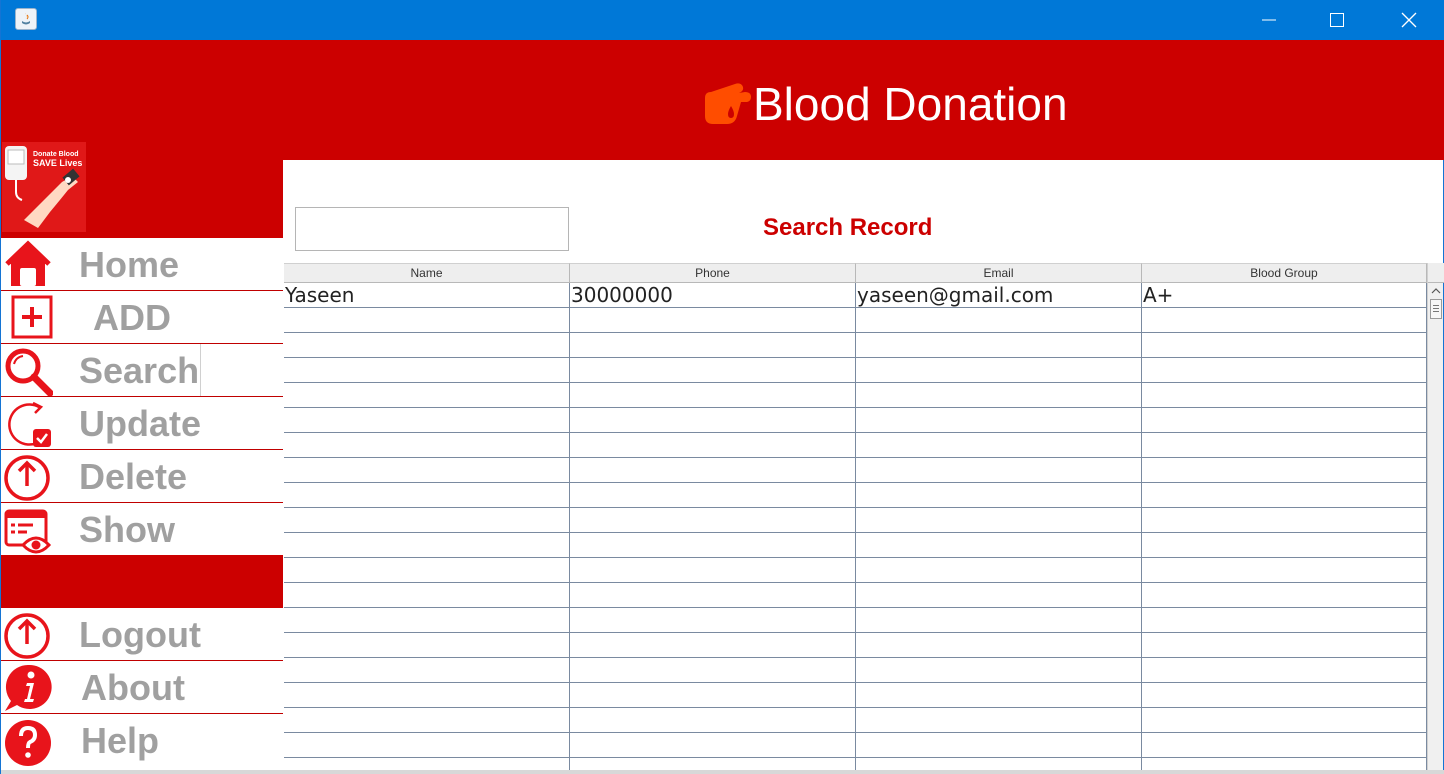 This screenshot has height=774, width=1444. Describe the element at coordinates (1436, 291) in the screenshot. I see `scroll-up-icon` at that location.